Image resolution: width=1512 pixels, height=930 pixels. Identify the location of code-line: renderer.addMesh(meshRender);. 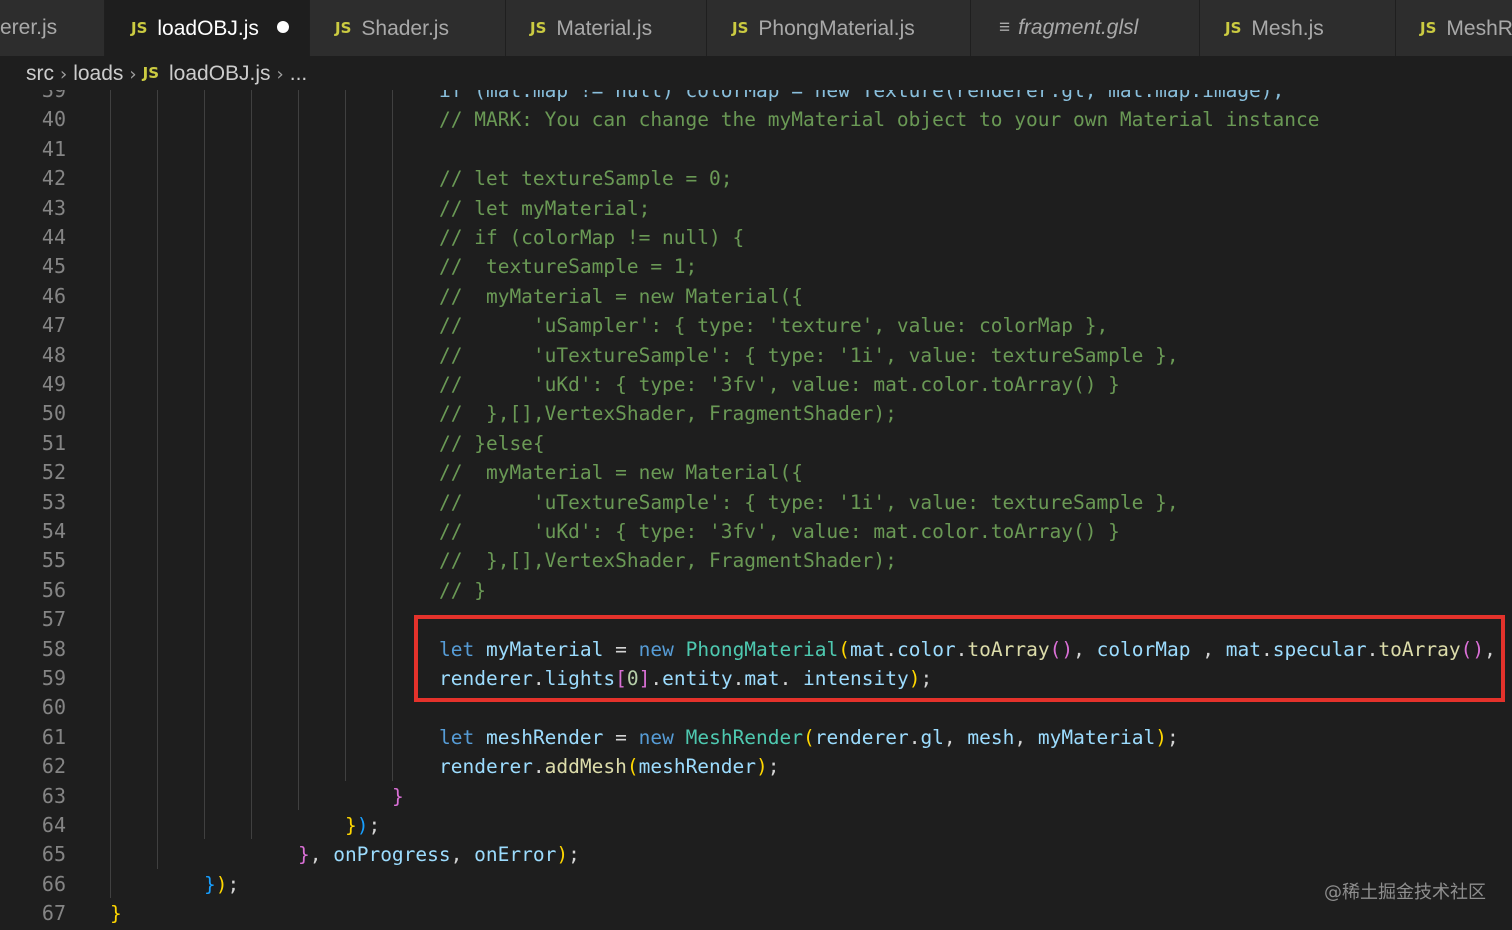
(609, 766).